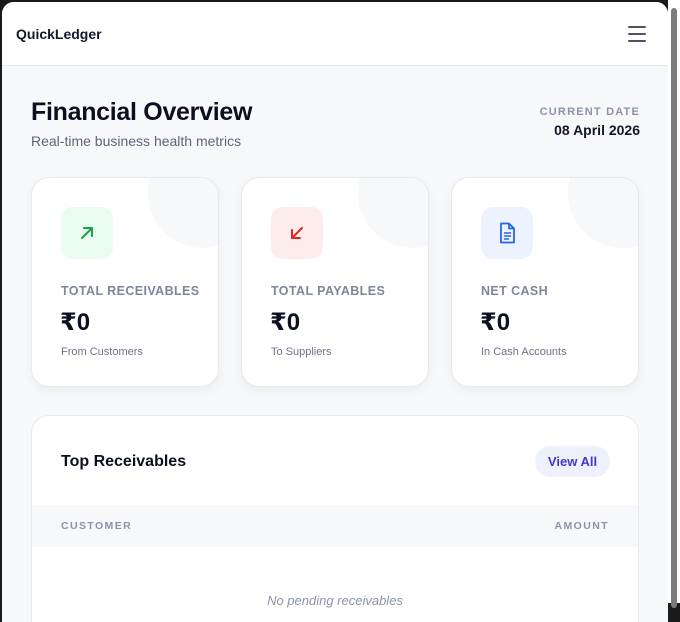 The image size is (680, 622). What do you see at coordinates (328, 291) in the screenshot?
I see `card-label: TOTAL PAYABLES` at bounding box center [328, 291].